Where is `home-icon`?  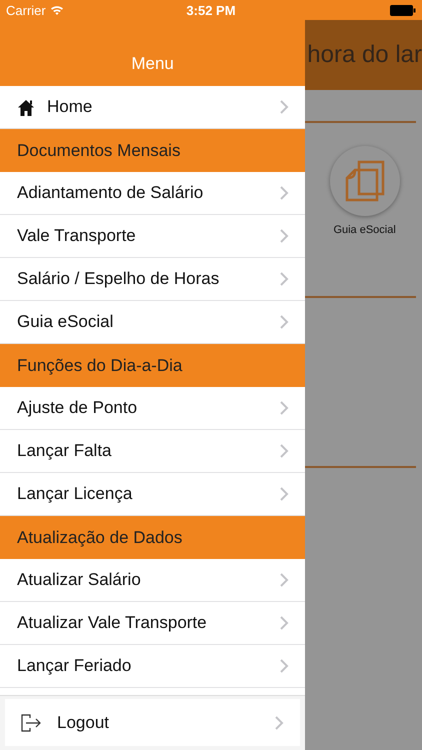
home-icon is located at coordinates (26, 107).